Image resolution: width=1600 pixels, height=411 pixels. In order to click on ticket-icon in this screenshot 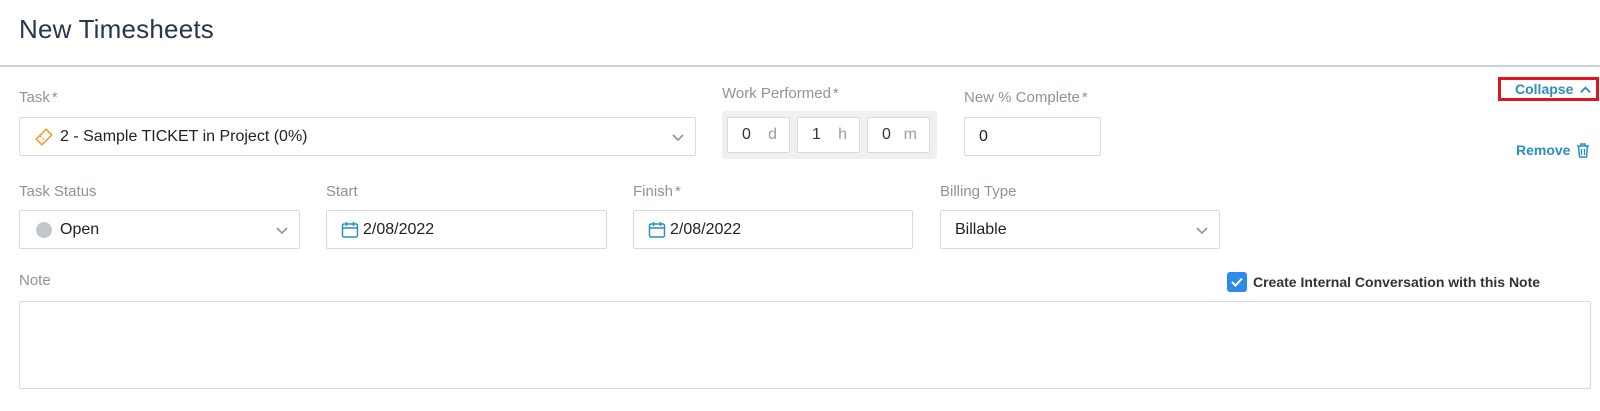, I will do `click(44, 136)`.